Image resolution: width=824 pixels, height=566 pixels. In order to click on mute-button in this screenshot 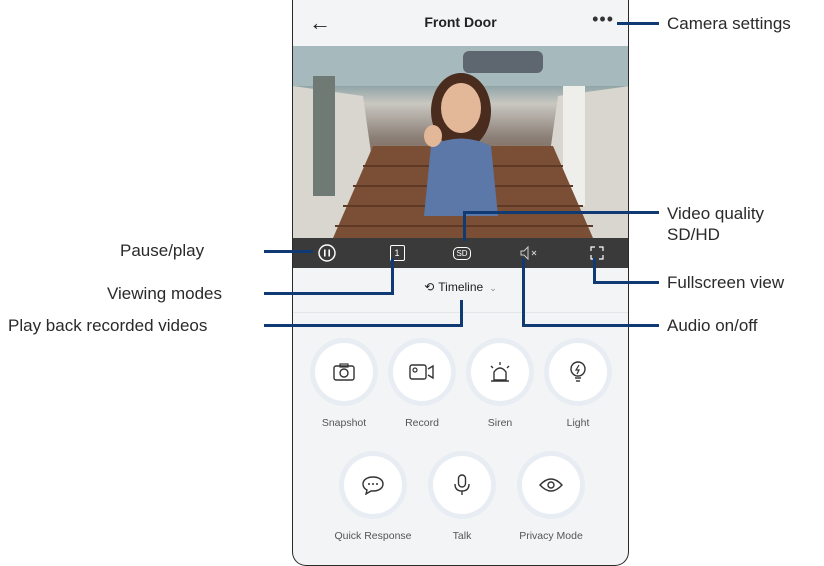, I will do `click(530, 253)`.